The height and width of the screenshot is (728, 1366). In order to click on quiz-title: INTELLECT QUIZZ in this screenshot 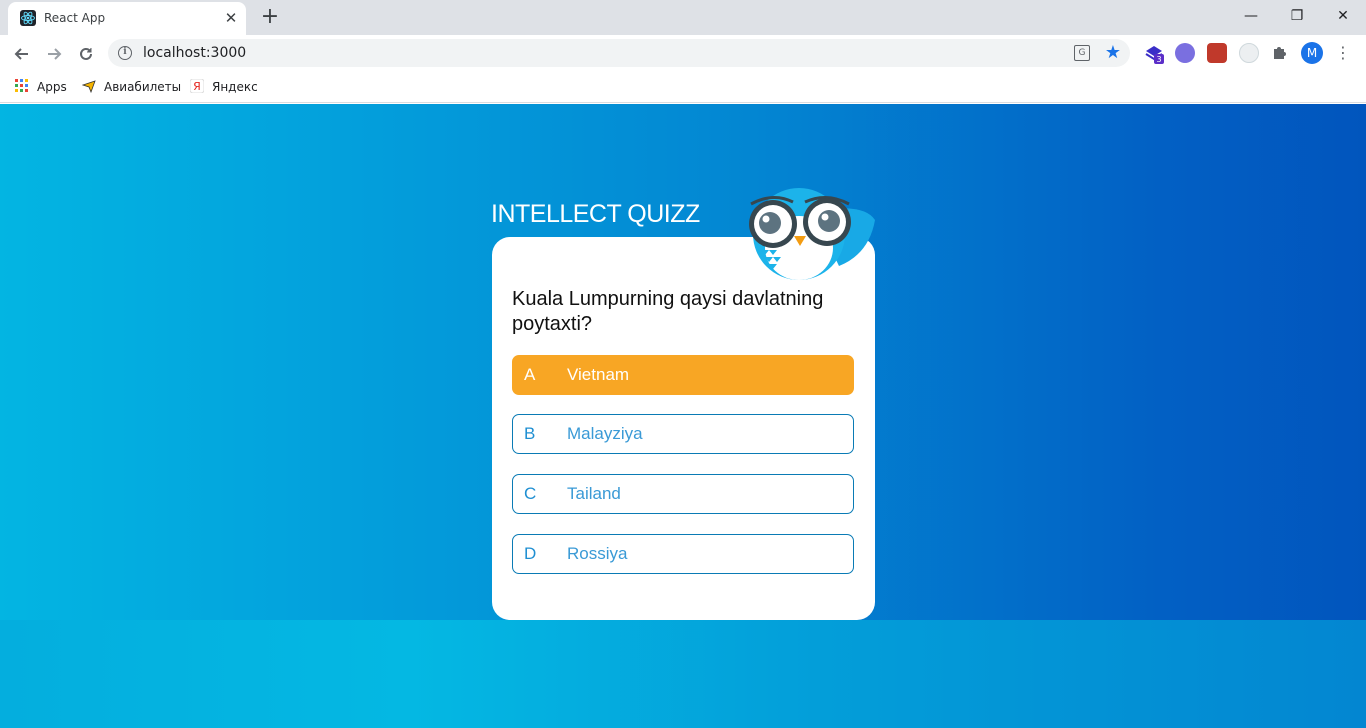, I will do `click(595, 214)`.